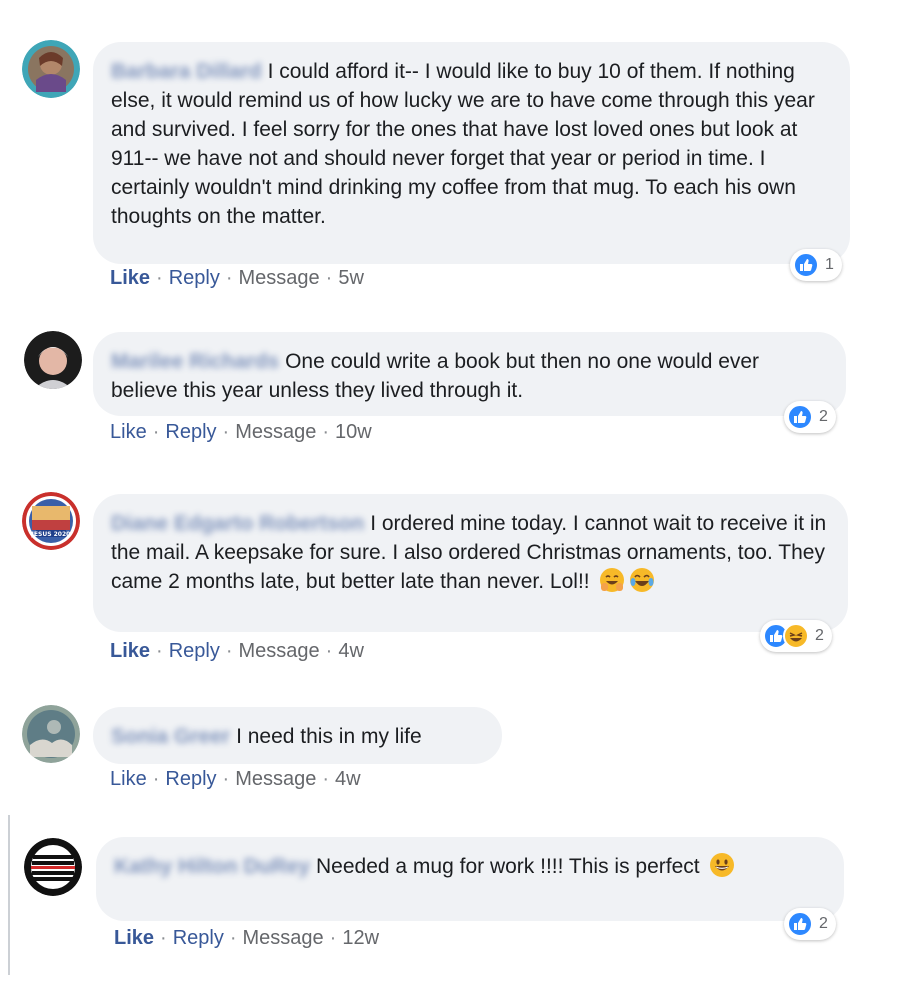 This screenshot has width=900, height=1000. I want to click on author-name: Barbara Dillard, so click(186, 71).